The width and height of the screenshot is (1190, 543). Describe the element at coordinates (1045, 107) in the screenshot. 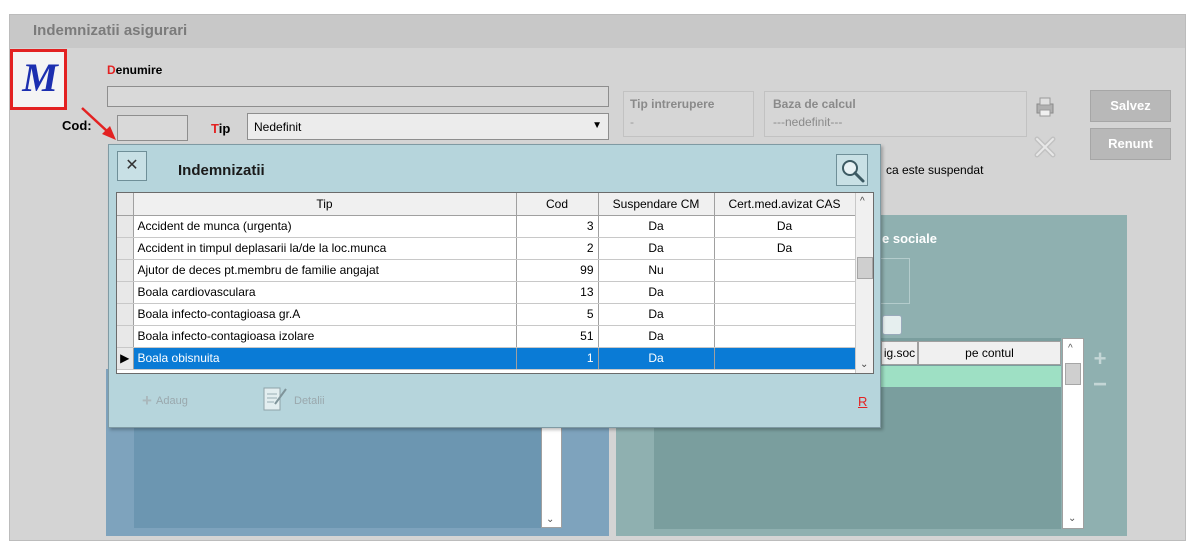

I see `printer-icon` at that location.